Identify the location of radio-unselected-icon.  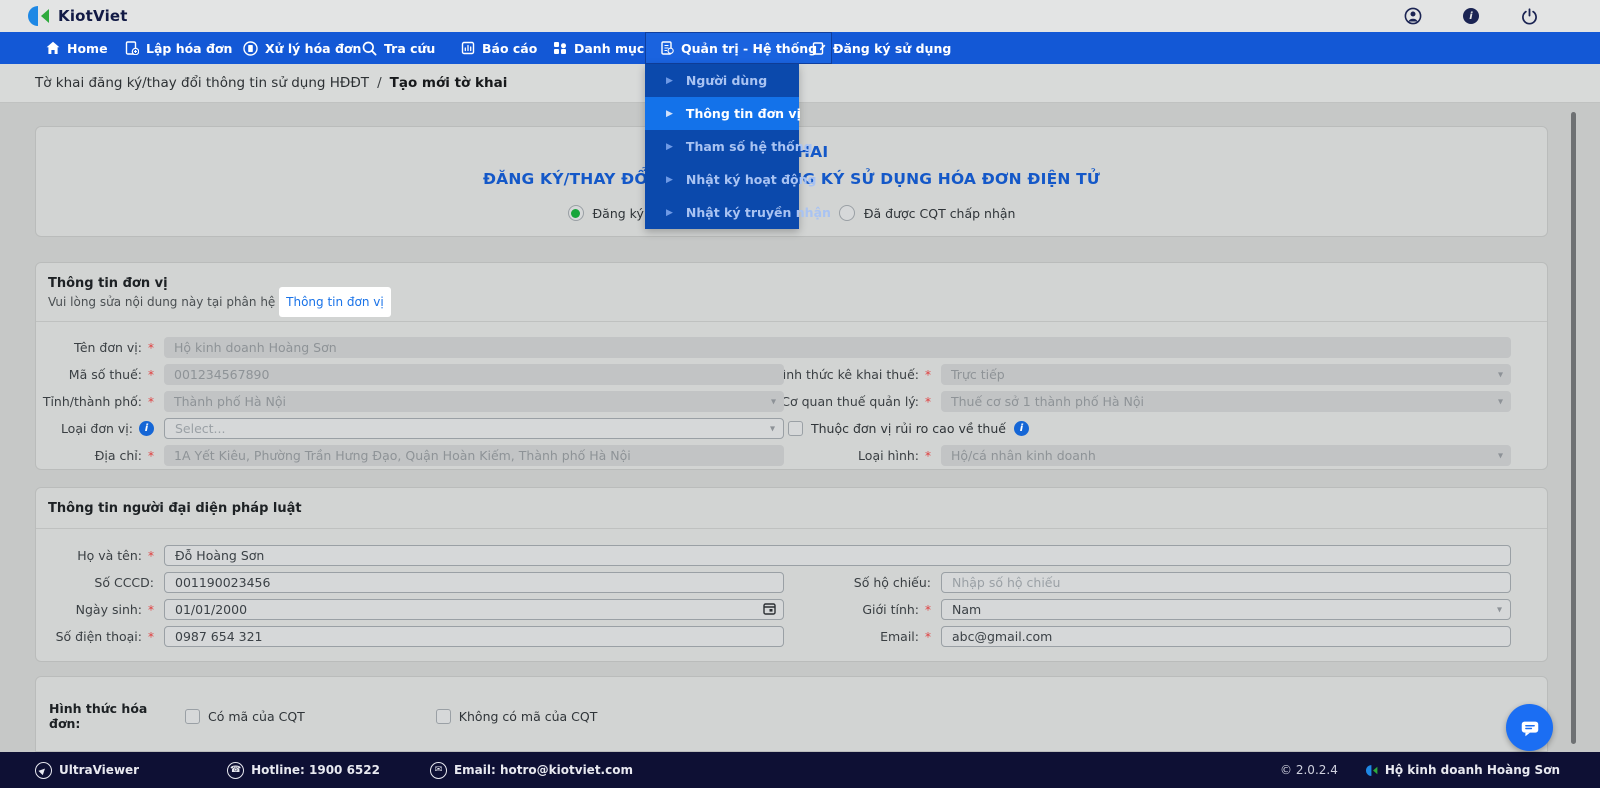
(846, 213).